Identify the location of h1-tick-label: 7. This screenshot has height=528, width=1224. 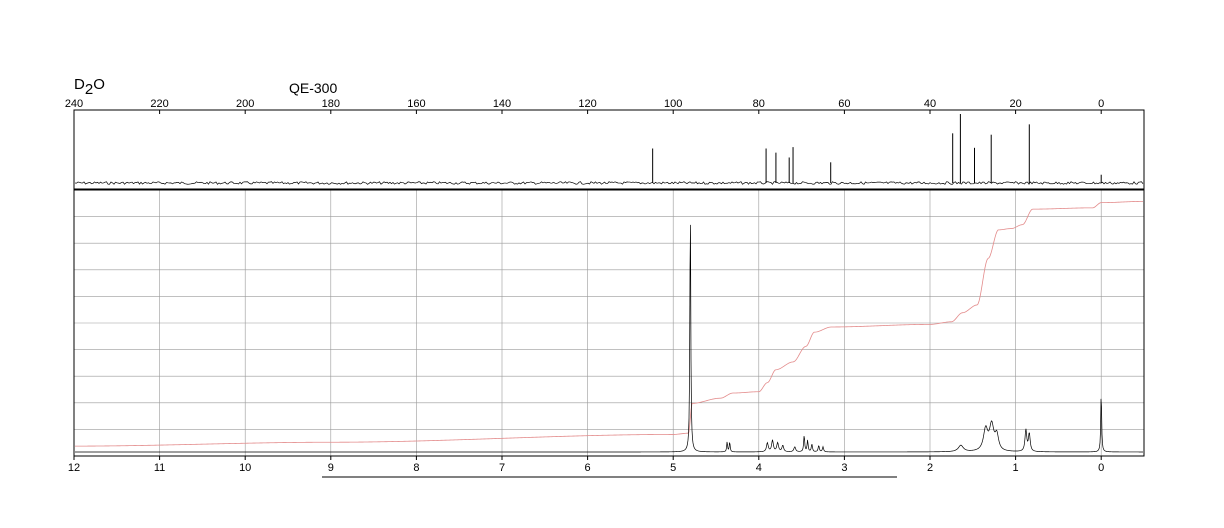
(502, 468).